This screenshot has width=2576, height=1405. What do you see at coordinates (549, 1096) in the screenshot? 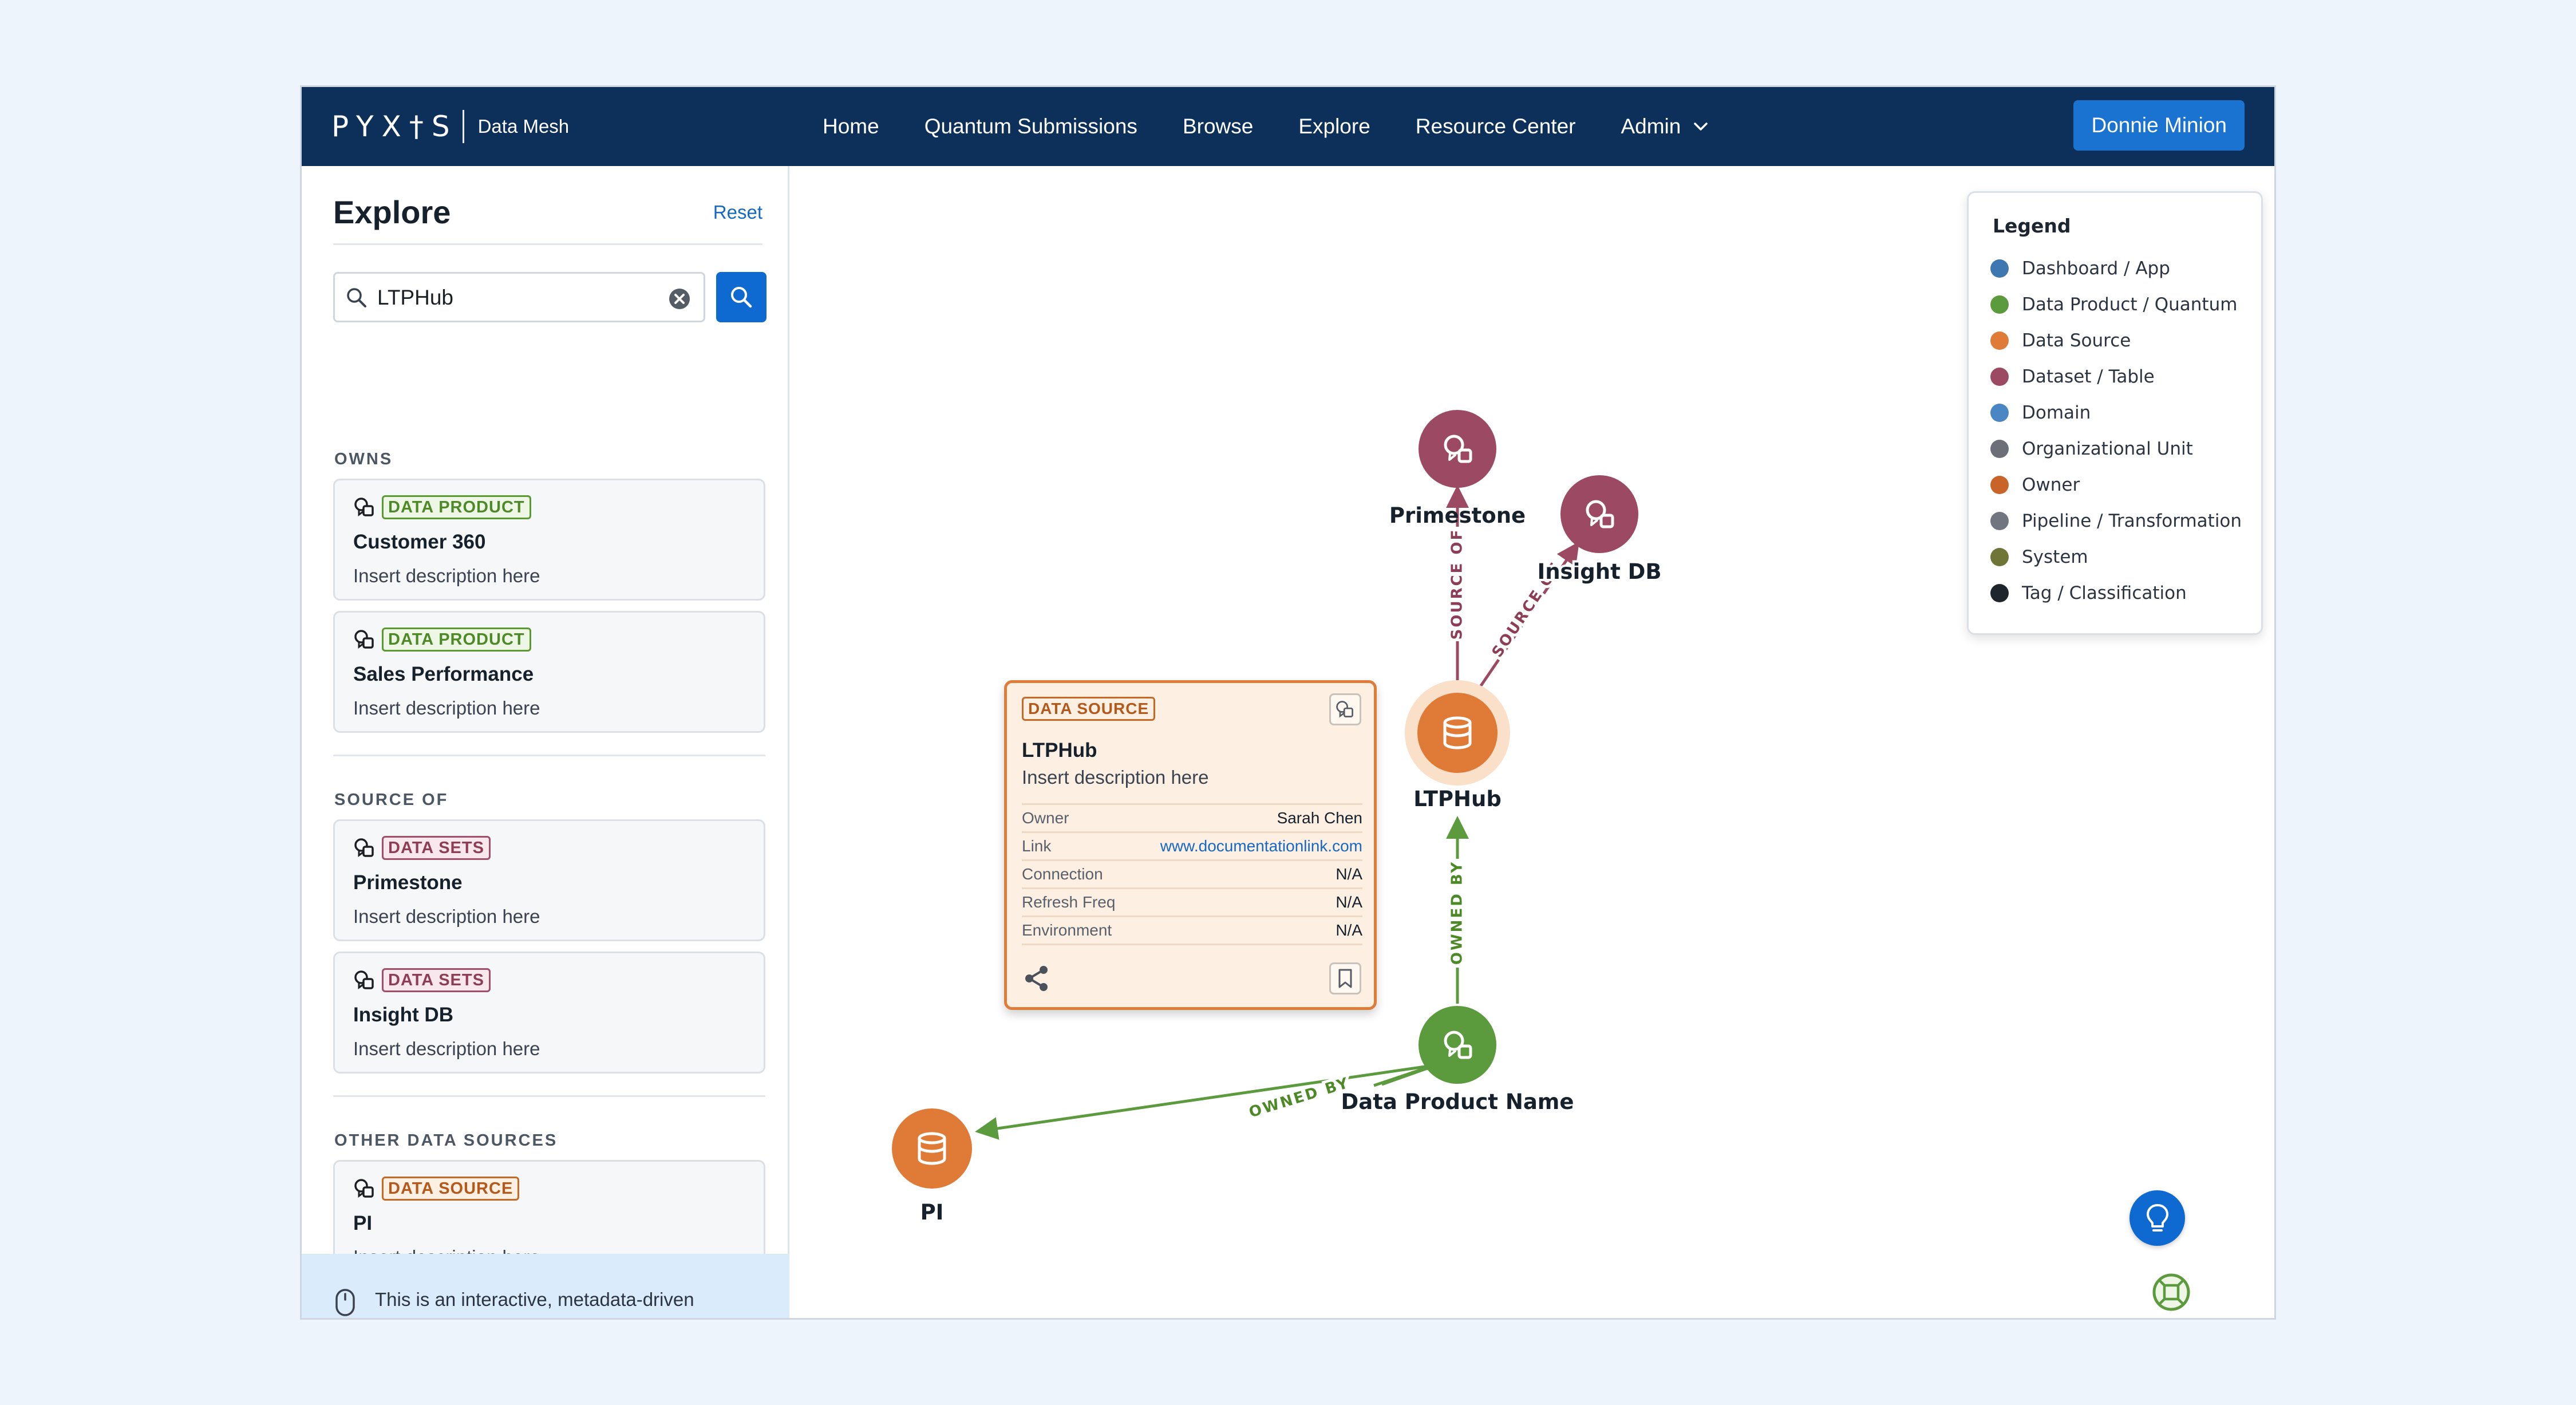
I see `section-divider` at bounding box center [549, 1096].